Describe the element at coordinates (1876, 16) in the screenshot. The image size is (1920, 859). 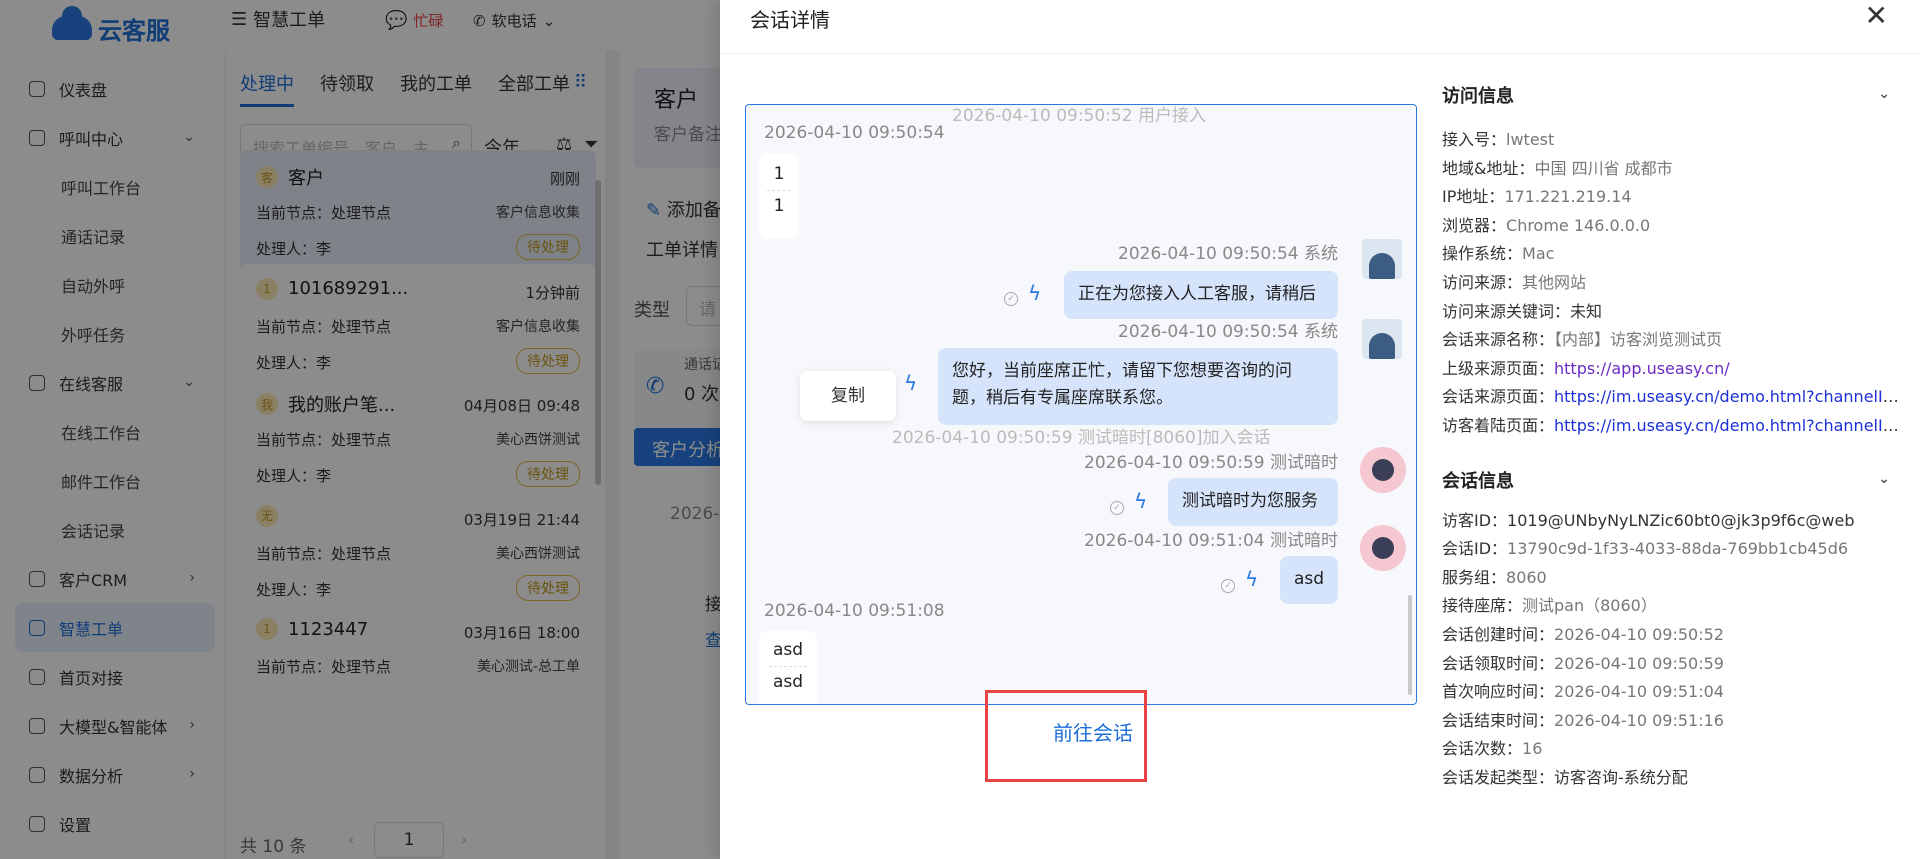
I see `close-icon: ✕` at that location.